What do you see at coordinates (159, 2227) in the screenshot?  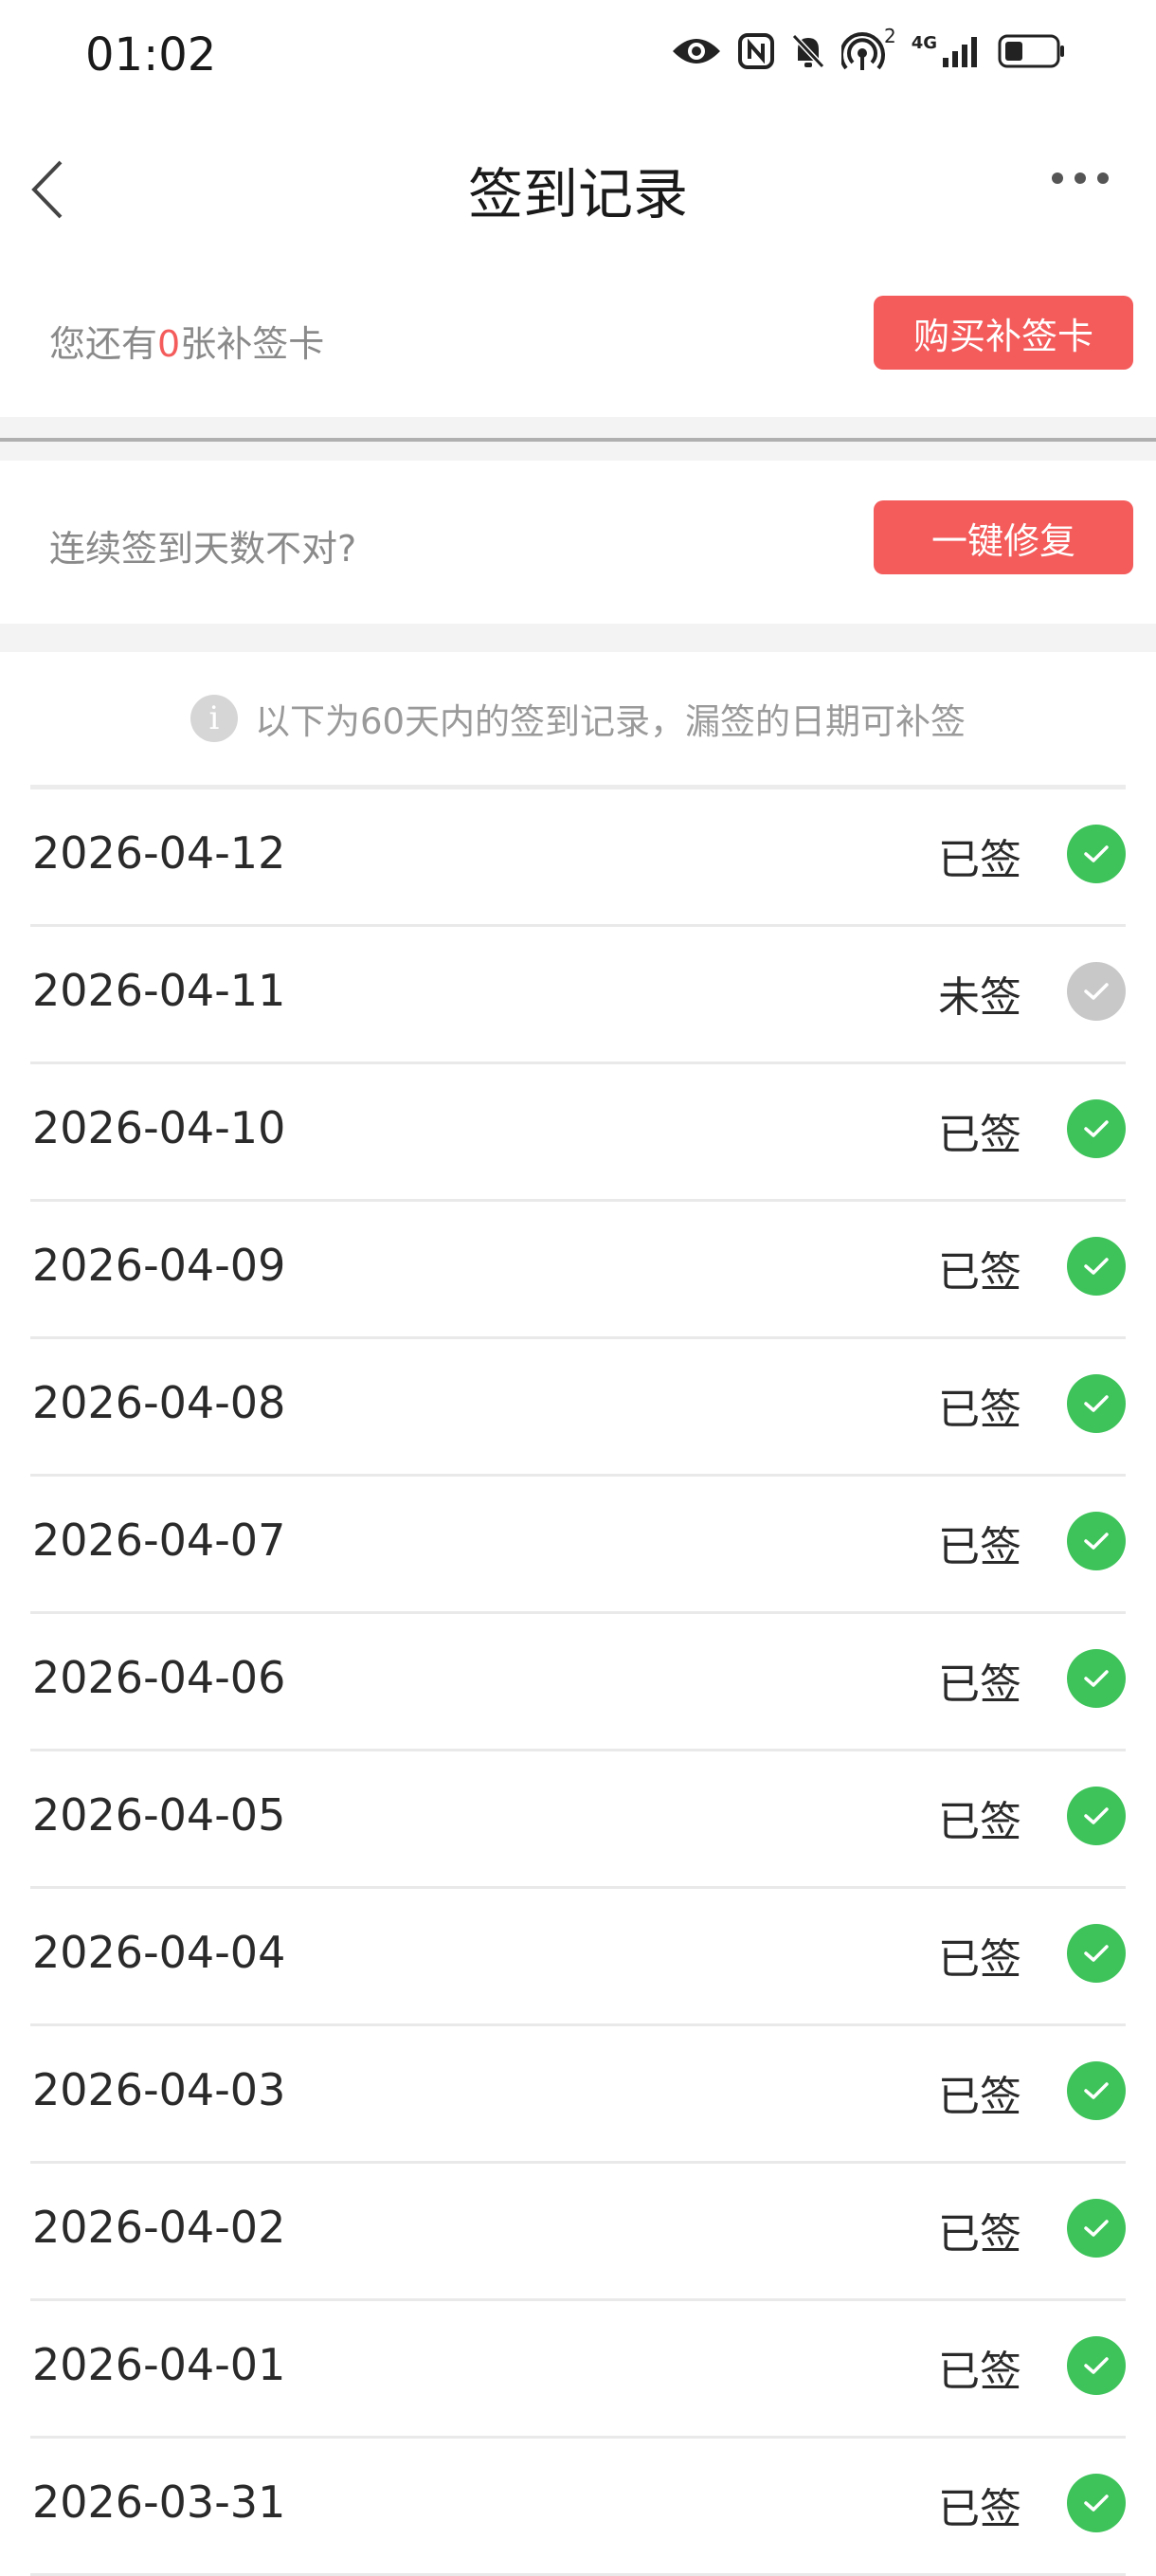 I see `record-date: 2026-04-02` at bounding box center [159, 2227].